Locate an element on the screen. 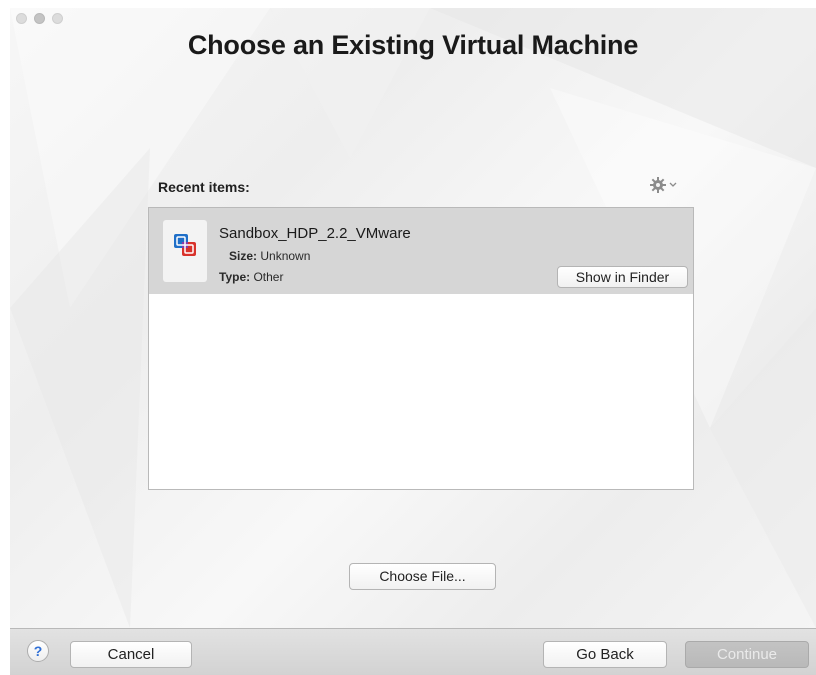  vm-size-value: Unknown is located at coordinates (285, 256).